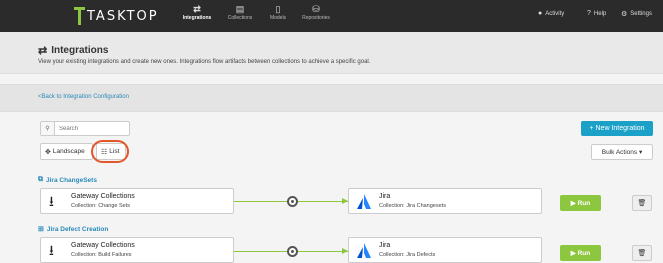 The image size is (663, 263). I want to click on nav-collections: ▤ Collections, so click(240, 17).